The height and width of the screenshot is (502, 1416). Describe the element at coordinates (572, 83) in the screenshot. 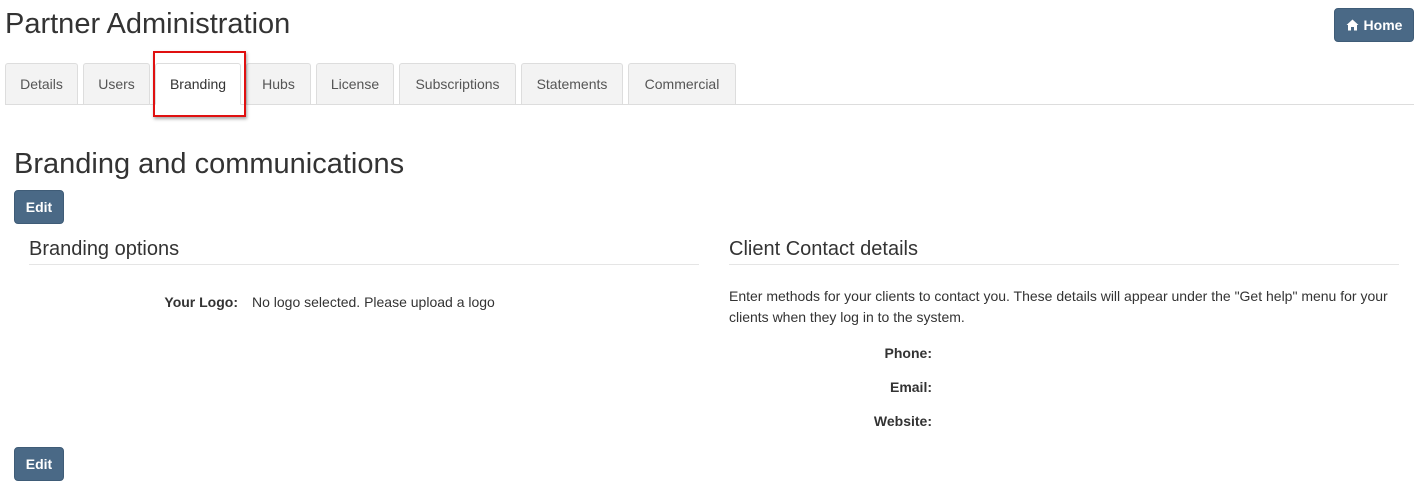

I see `tab-statements: Statements` at that location.